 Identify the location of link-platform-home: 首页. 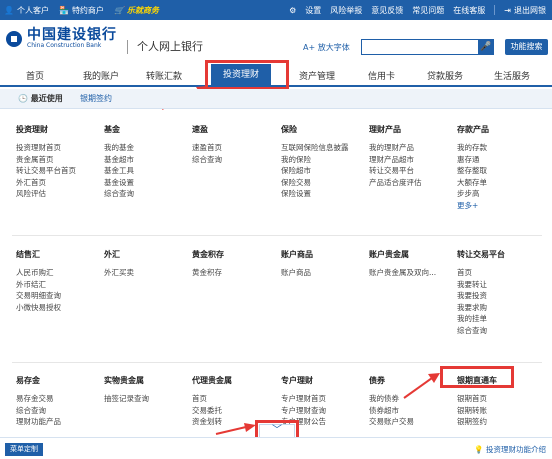
(500, 273).